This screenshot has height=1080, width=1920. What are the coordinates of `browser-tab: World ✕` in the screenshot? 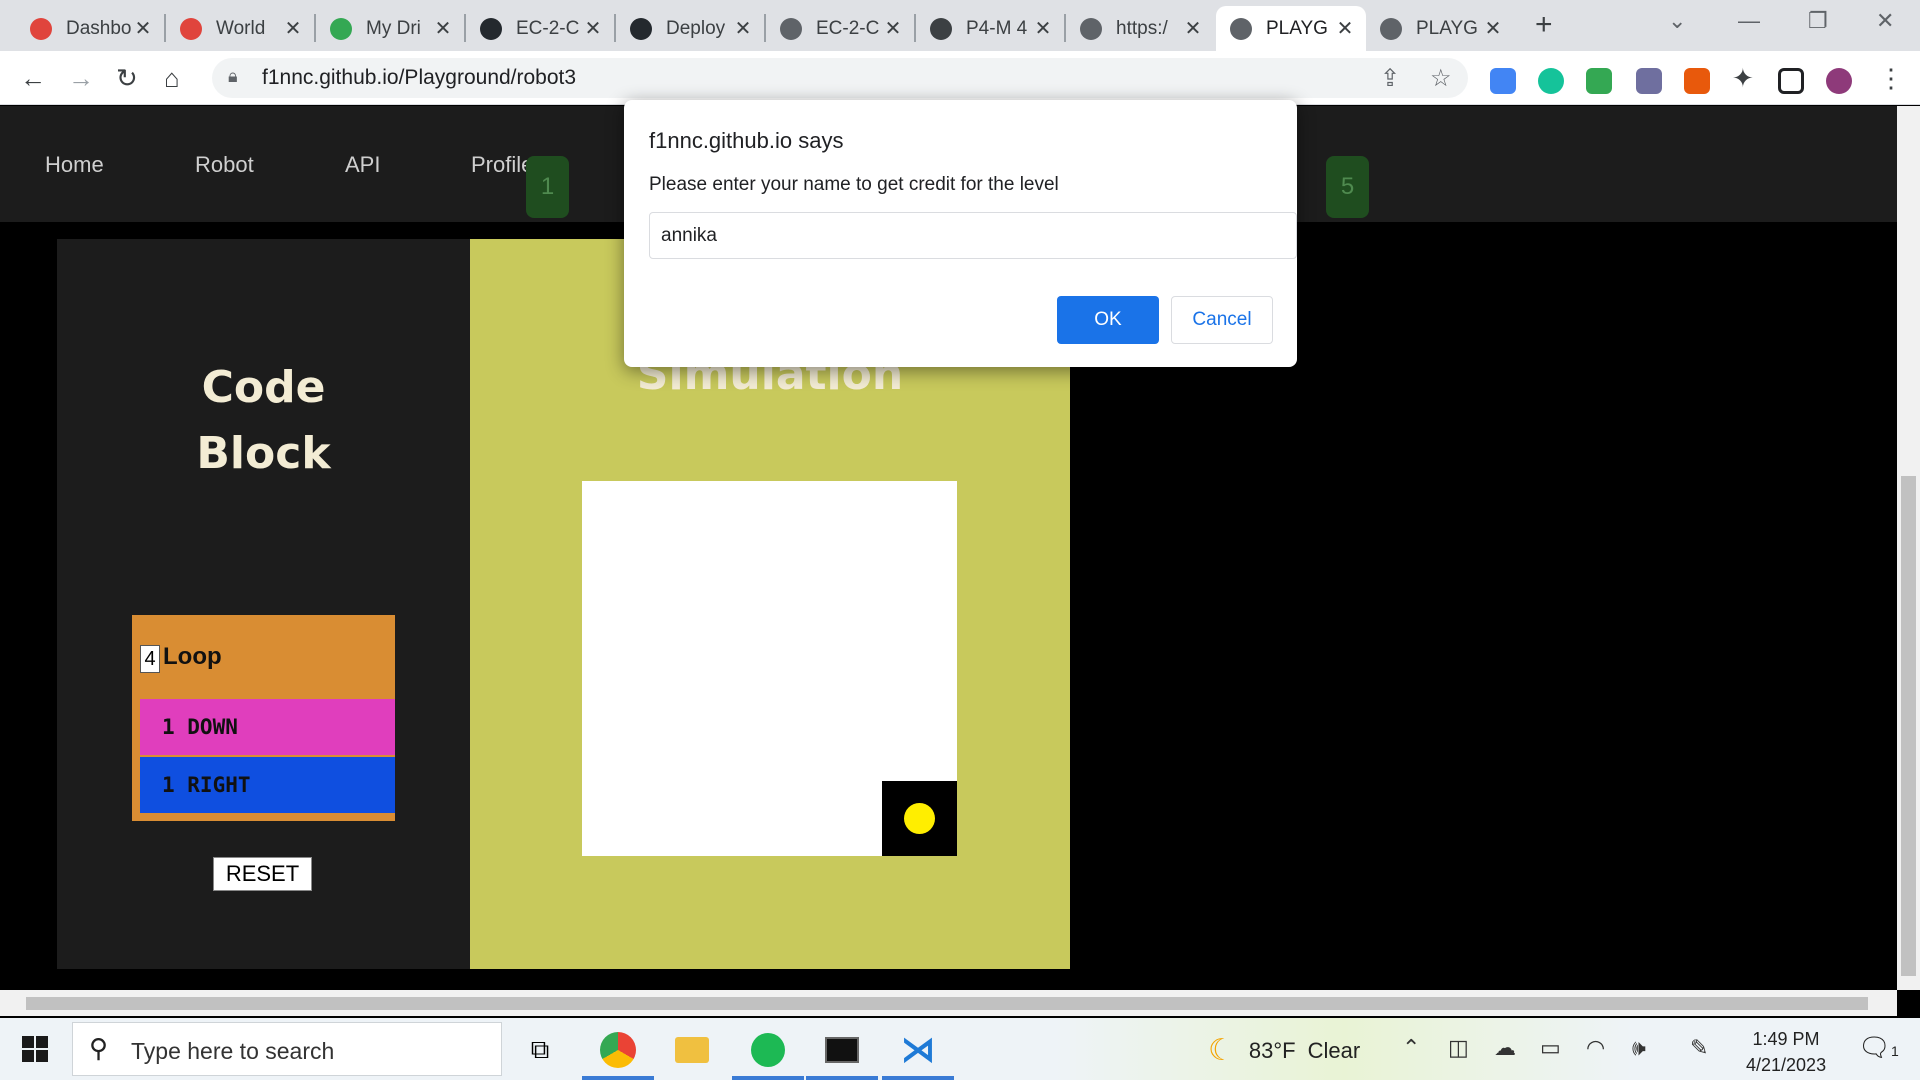 It's located at (240, 28).